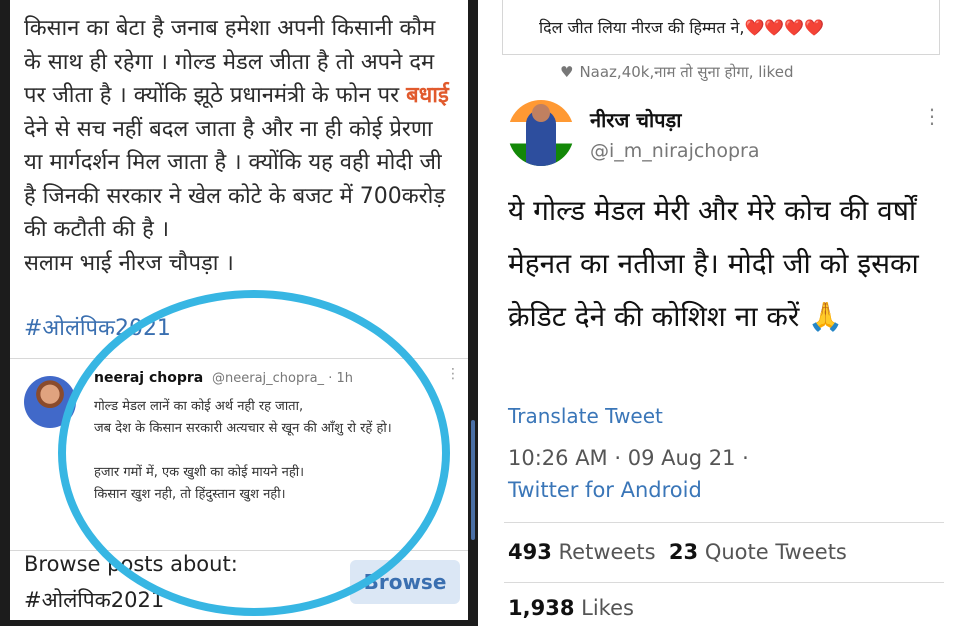  Describe the element at coordinates (131, 564) in the screenshot. I see `browse-posts-label: Browse posts about:` at that location.